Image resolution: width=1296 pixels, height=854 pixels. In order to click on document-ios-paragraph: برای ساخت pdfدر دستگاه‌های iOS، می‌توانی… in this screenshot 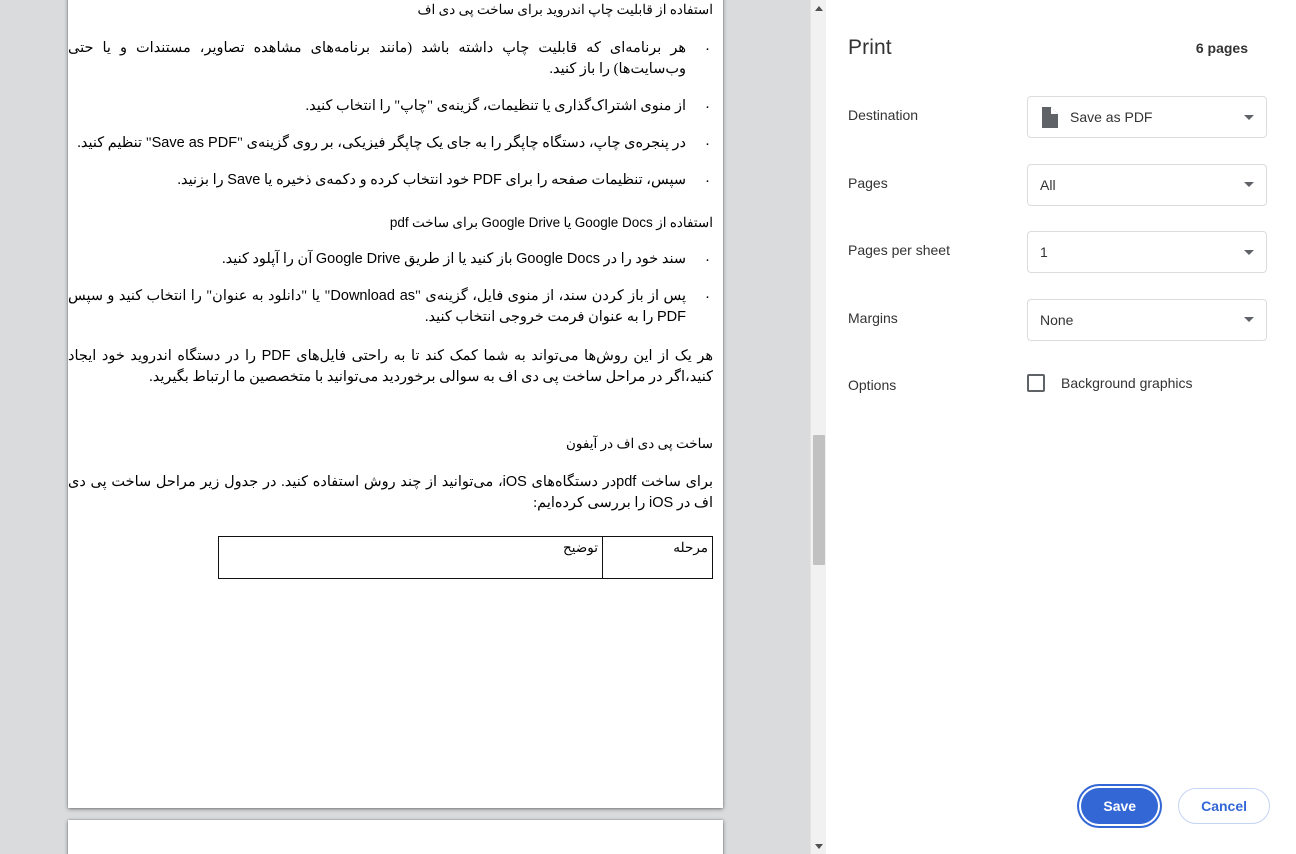, I will do `click(390, 492)`.